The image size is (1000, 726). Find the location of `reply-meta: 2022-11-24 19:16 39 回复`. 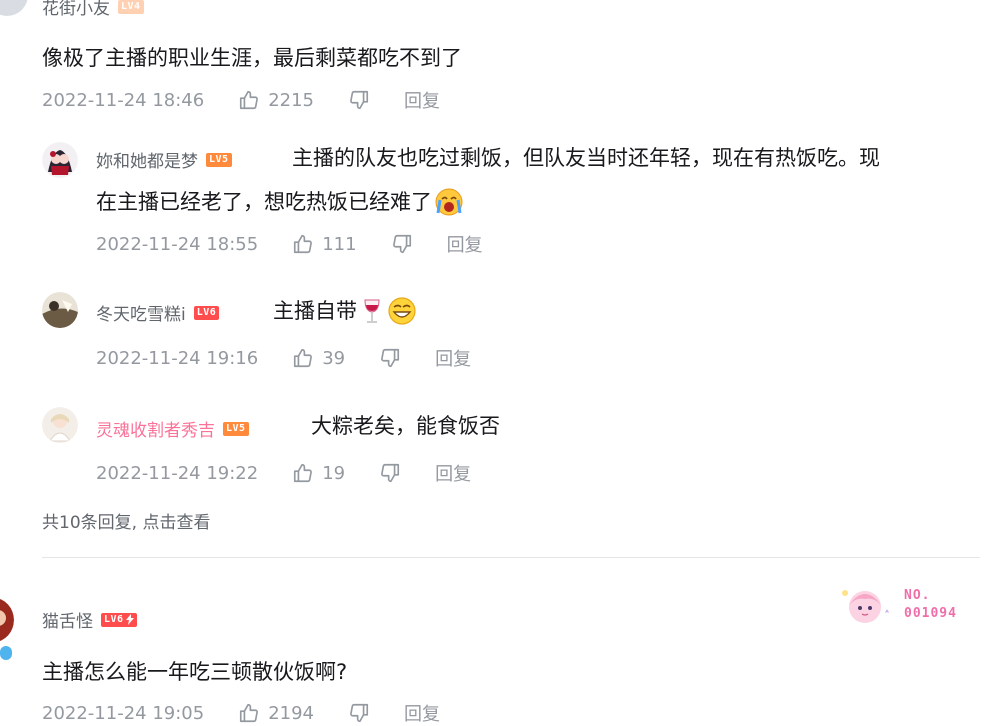

reply-meta: 2022-11-24 19:16 39 回复 is located at coordinates (283, 358).